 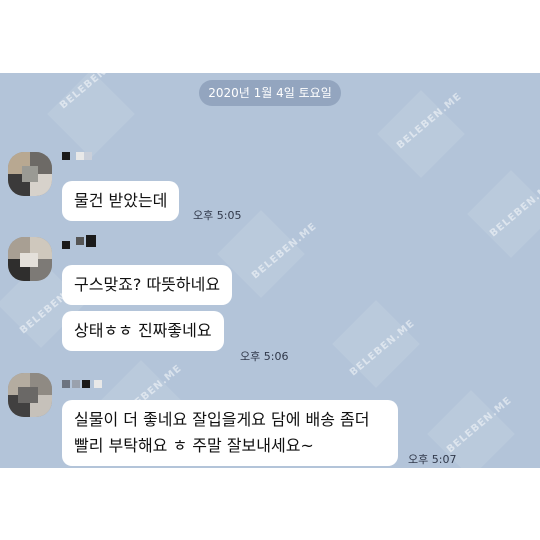 I want to click on message-line: 실물이 더 좋네요 잘입을게요 담에 배송 좀더, so click(x=222, y=419).